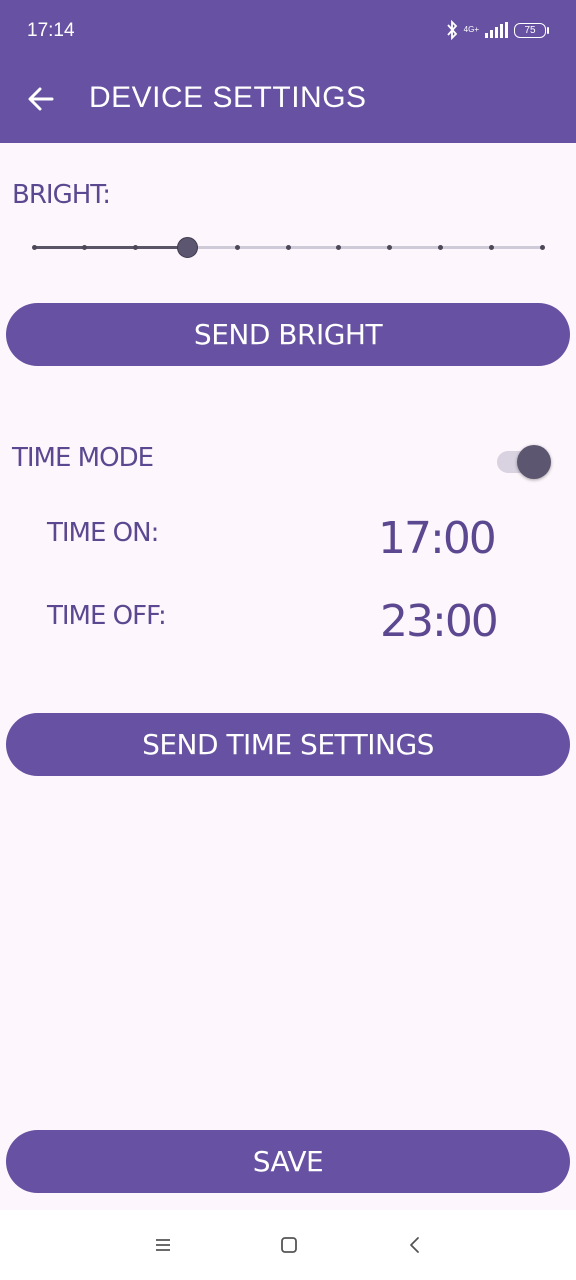 The width and height of the screenshot is (576, 1280). Describe the element at coordinates (415, 1245) in the screenshot. I see `back-icon` at that location.